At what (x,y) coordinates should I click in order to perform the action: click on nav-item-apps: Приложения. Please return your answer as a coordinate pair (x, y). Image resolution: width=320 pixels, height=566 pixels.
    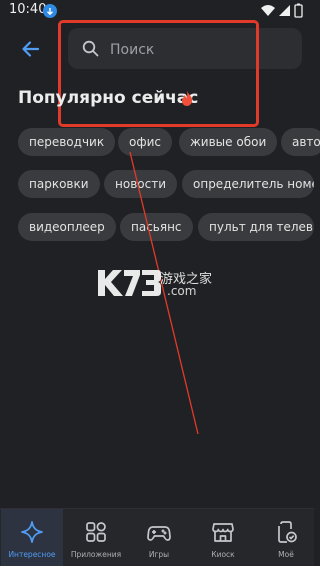
    Looking at the image, I should click on (96, 537).